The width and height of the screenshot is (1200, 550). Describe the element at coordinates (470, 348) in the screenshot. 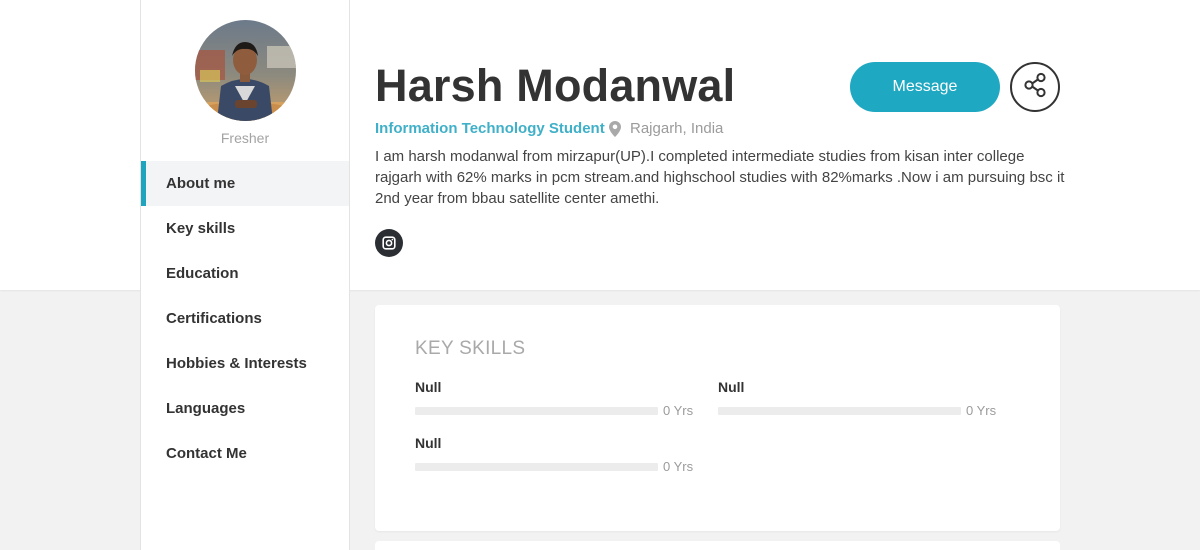

I see `key-skills-title: KEY SKILLS` at that location.